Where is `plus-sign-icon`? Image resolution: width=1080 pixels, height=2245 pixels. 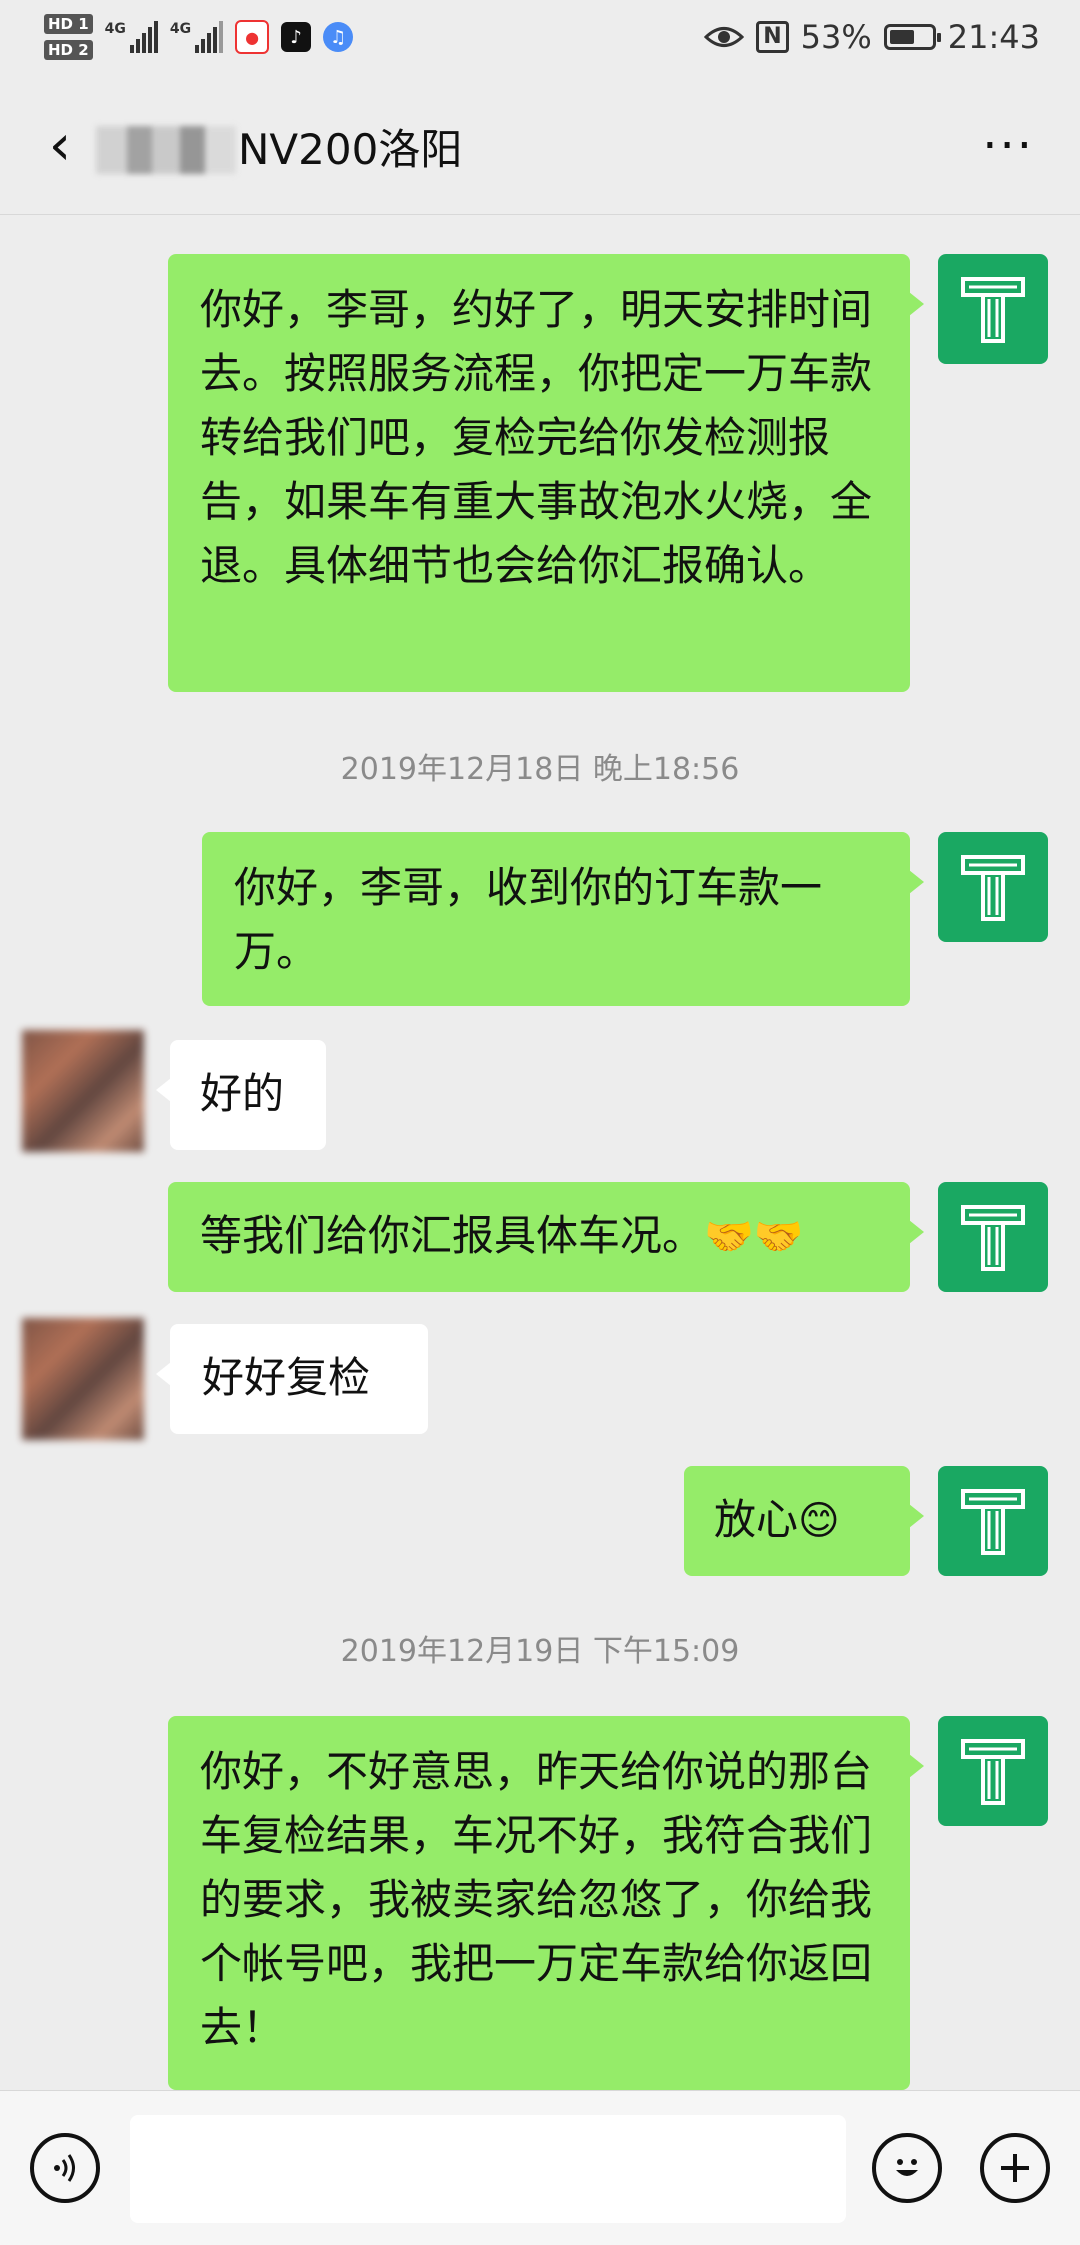 plus-sign-icon is located at coordinates (1015, 2168).